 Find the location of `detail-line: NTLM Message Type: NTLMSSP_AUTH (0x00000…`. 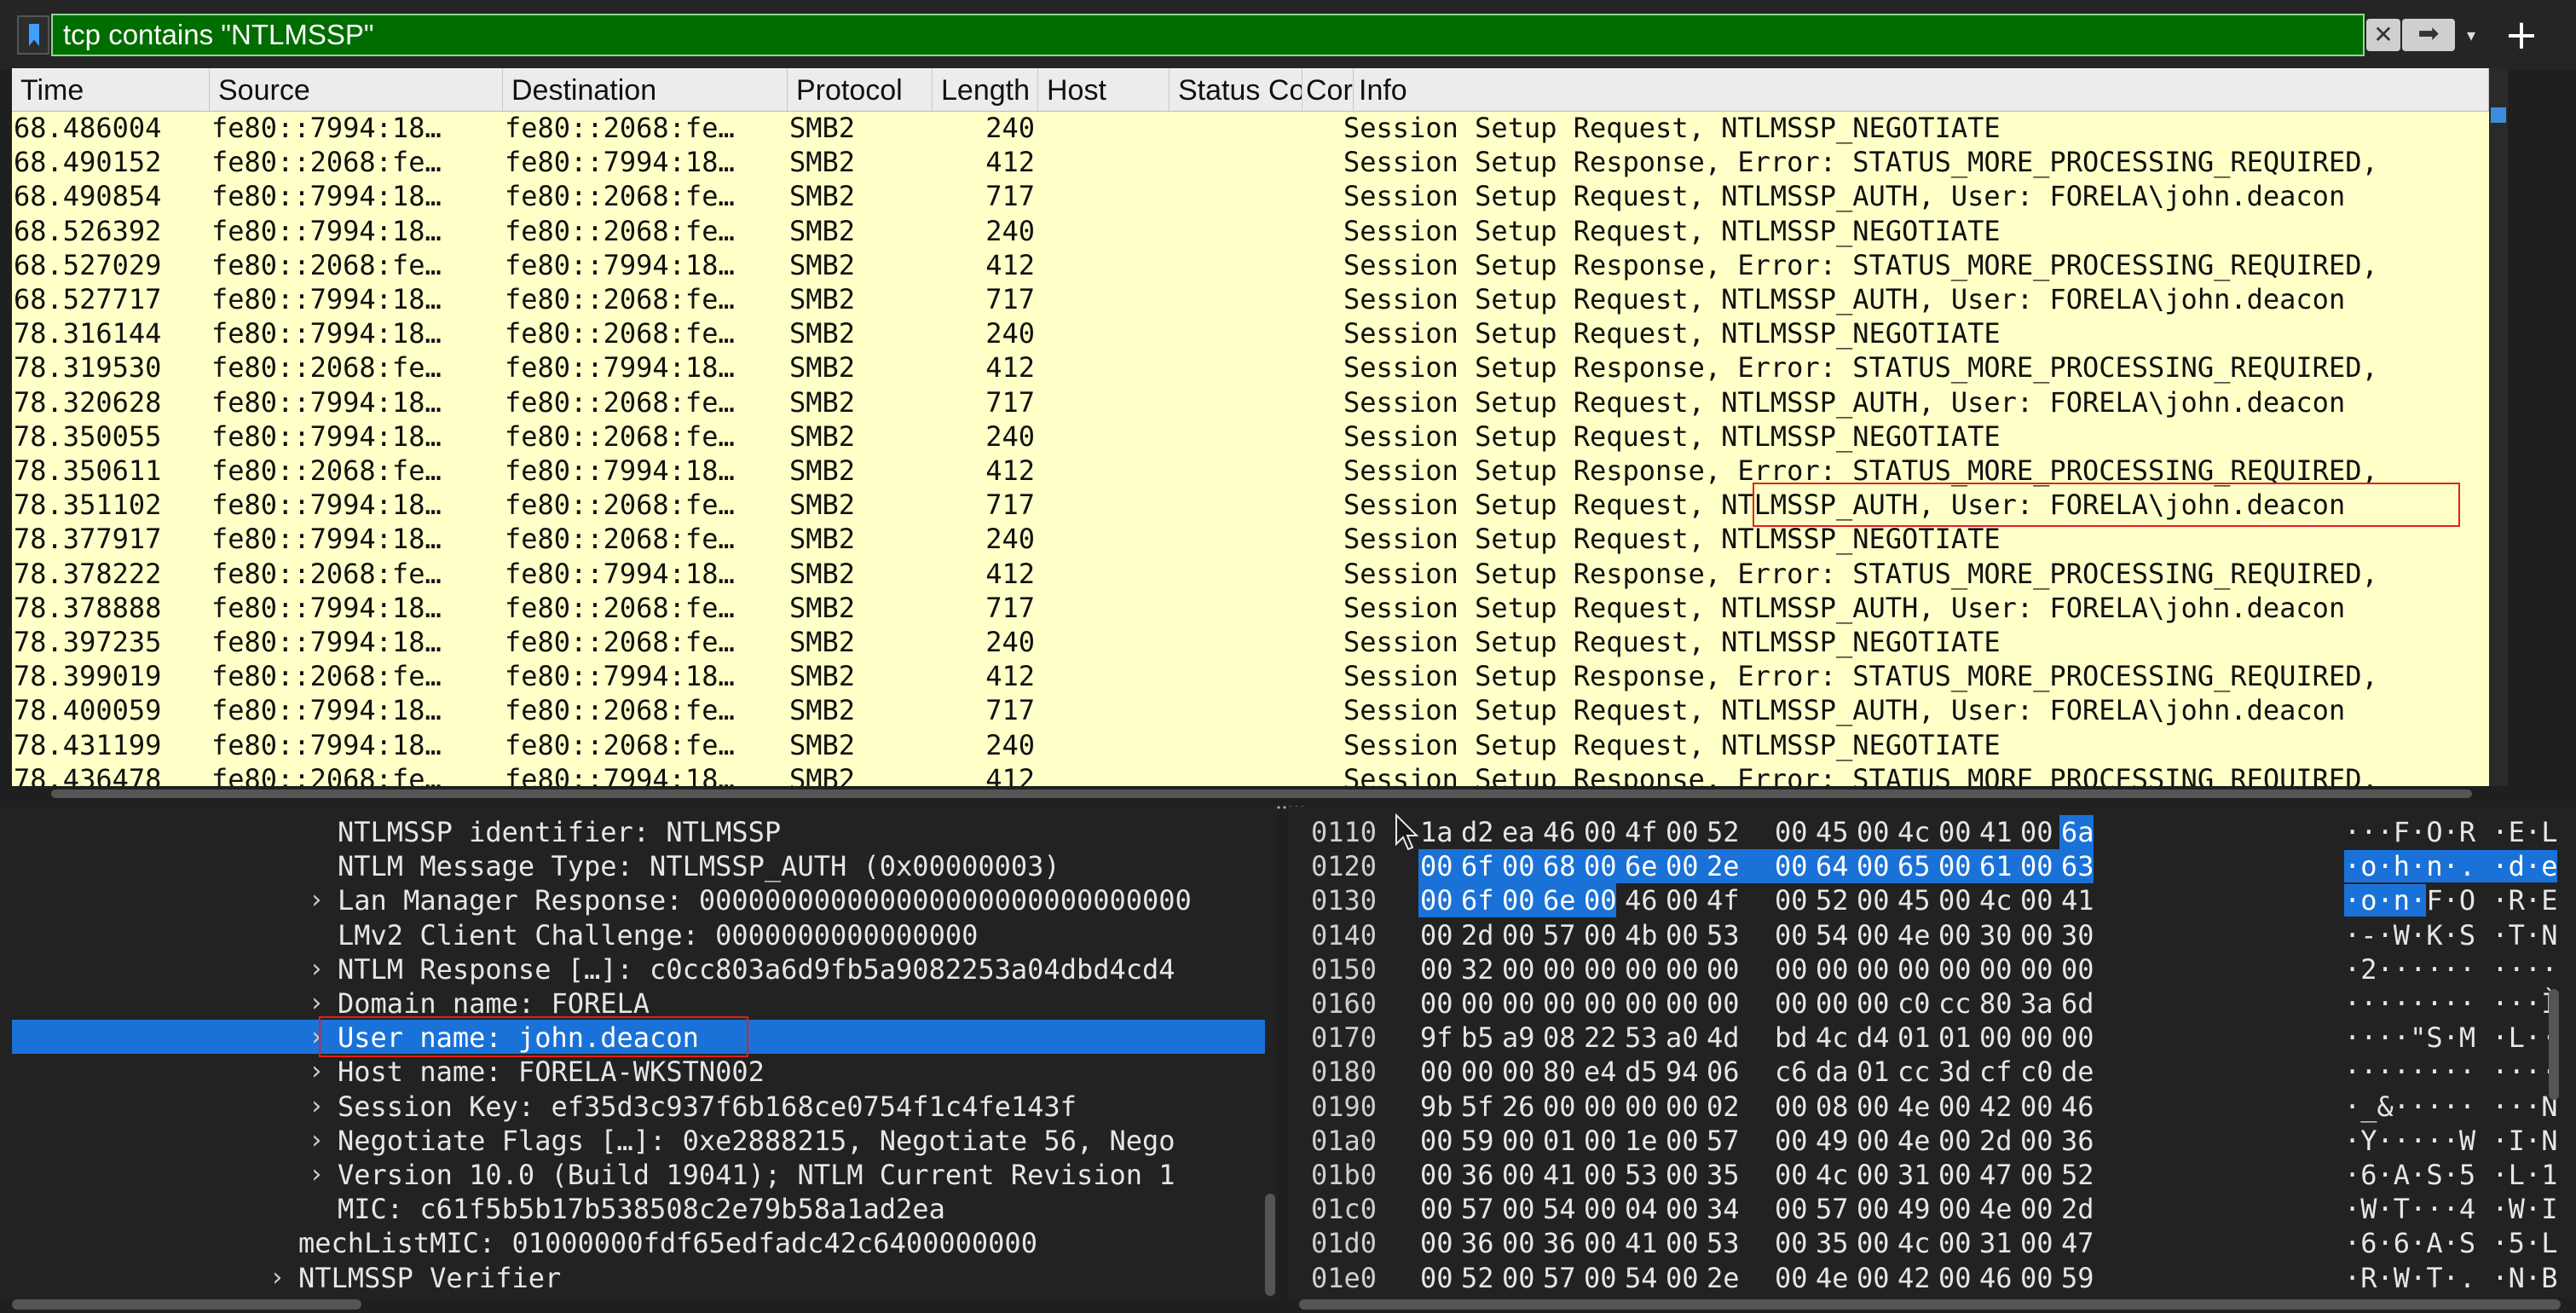

detail-line: NTLM Message Type: NTLMSSP_AUTH (0x00000… is located at coordinates (699, 866).